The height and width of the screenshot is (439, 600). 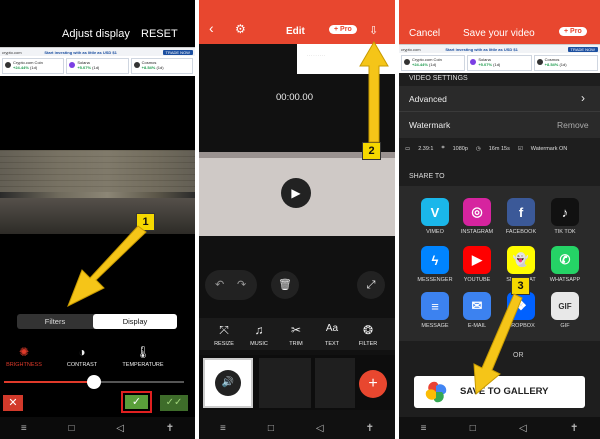 I want to click on share-vimeo: V VIMEO, so click(x=435, y=216).